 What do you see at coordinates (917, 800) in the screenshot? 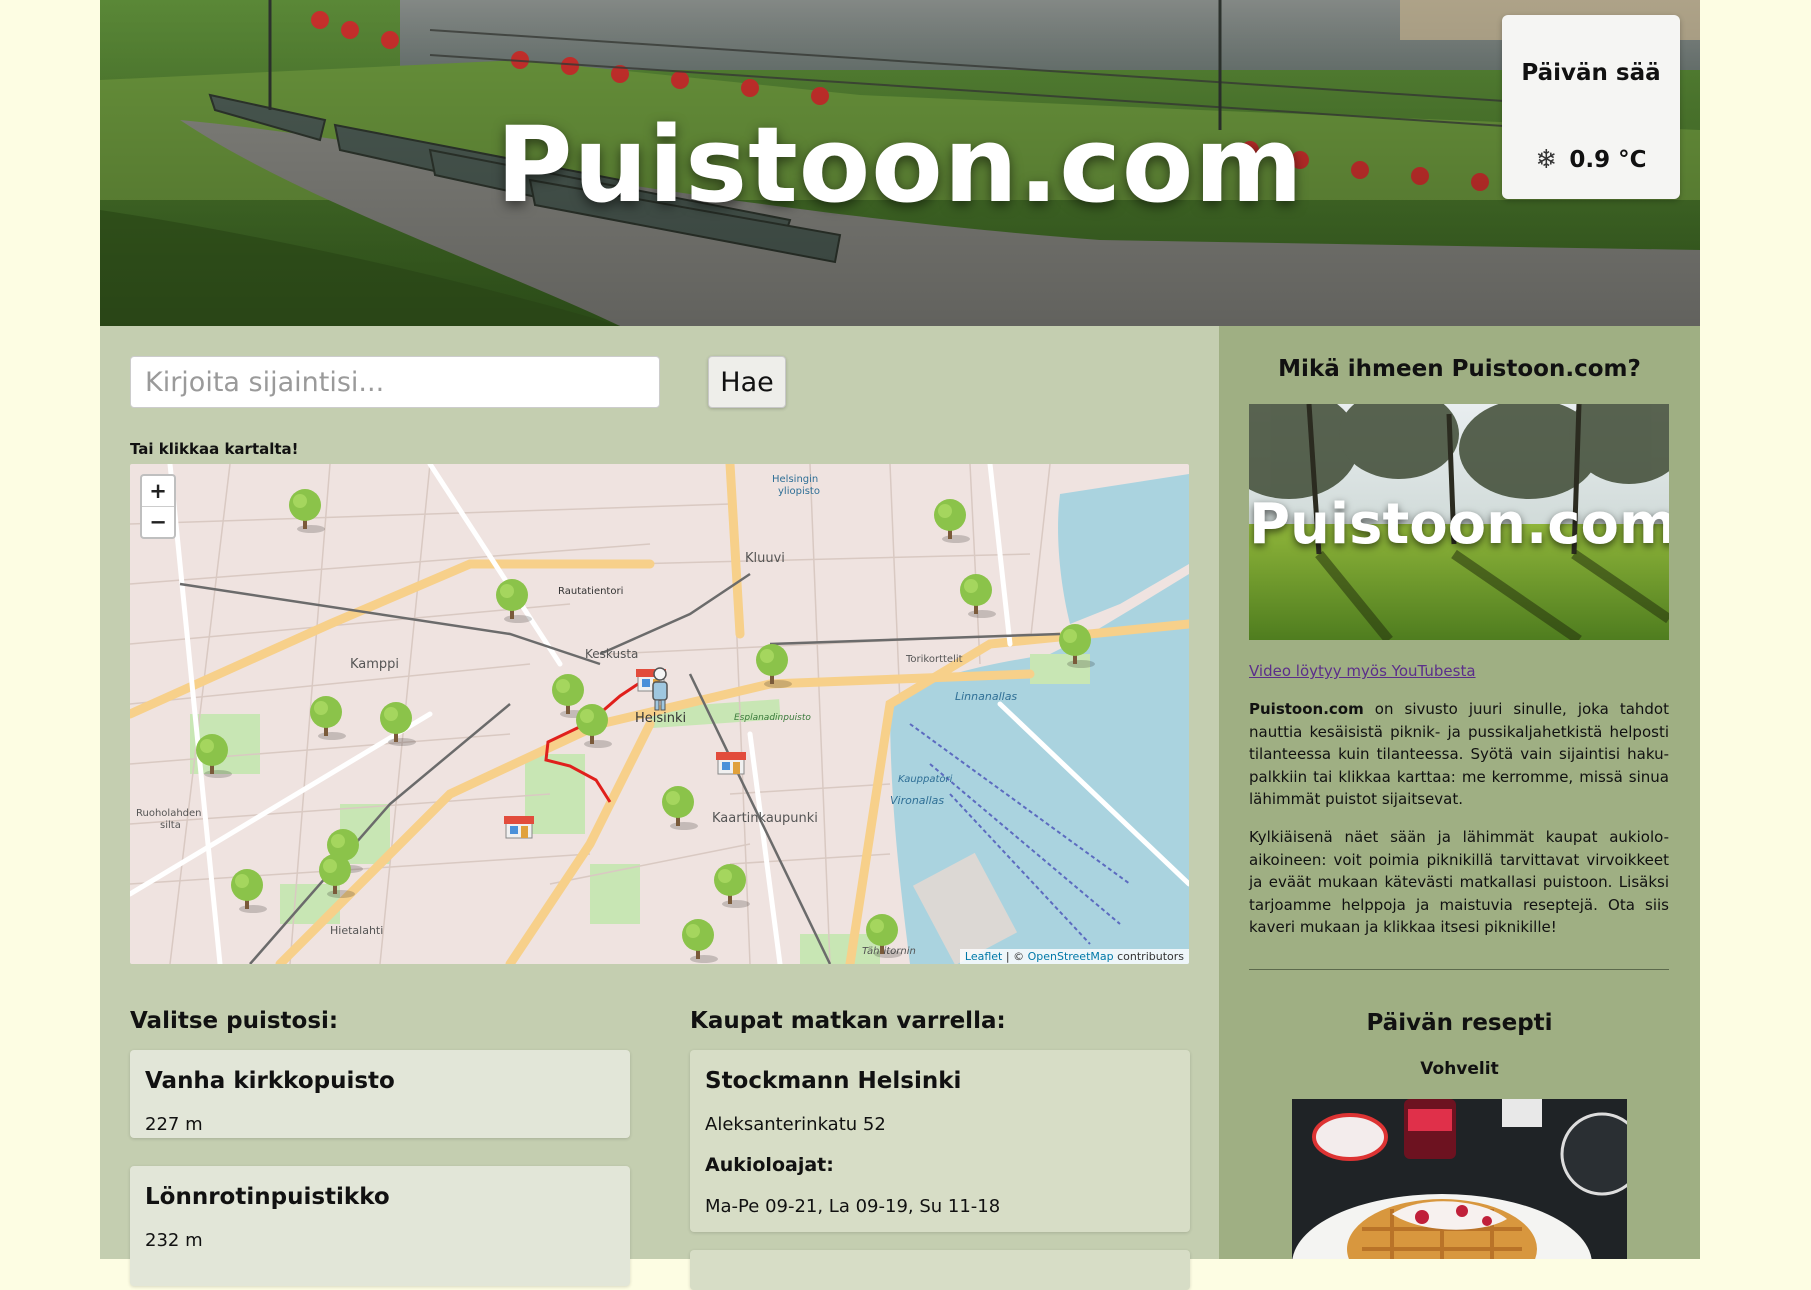
I see `map-label-vironallas: Vironallas` at bounding box center [917, 800].